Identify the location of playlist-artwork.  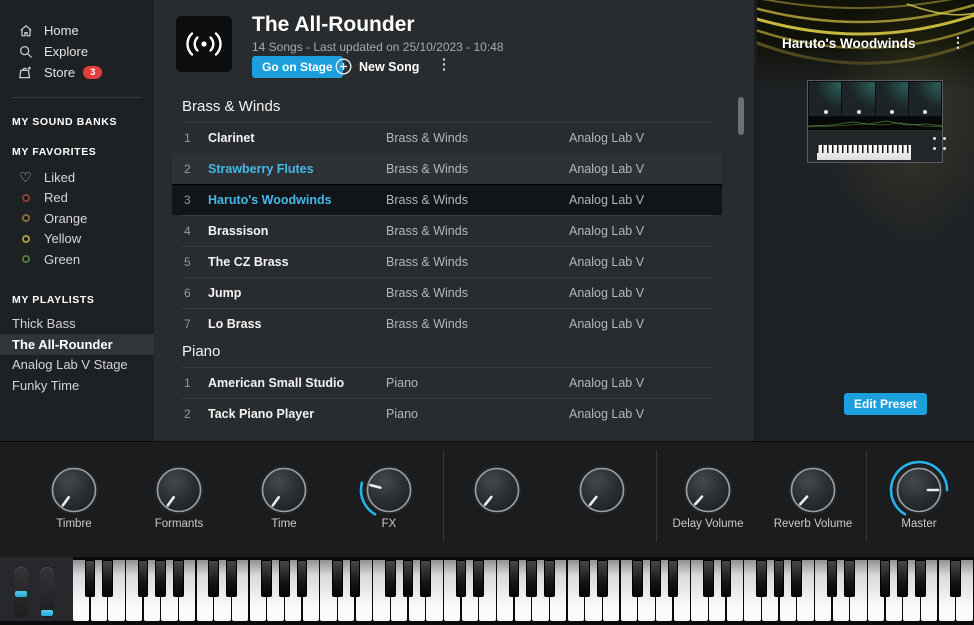
(204, 44).